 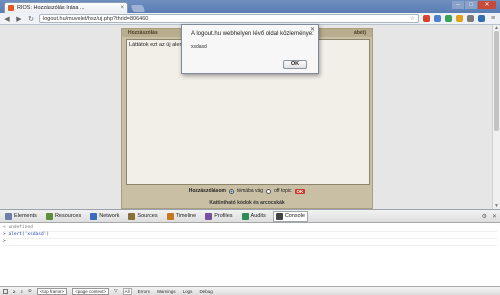 I want to click on resources-icon, so click(x=49, y=216).